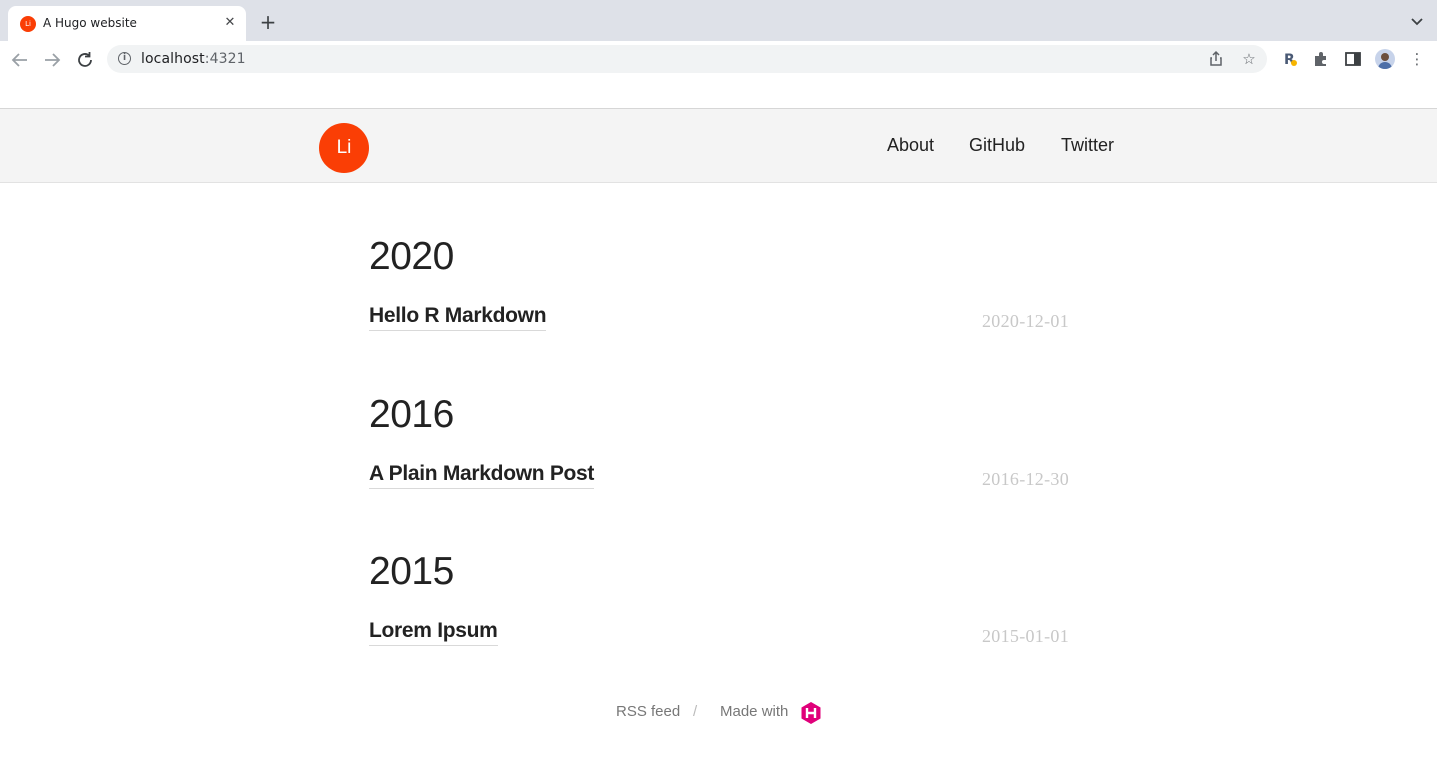  I want to click on year-heading: 2020, so click(411, 256).